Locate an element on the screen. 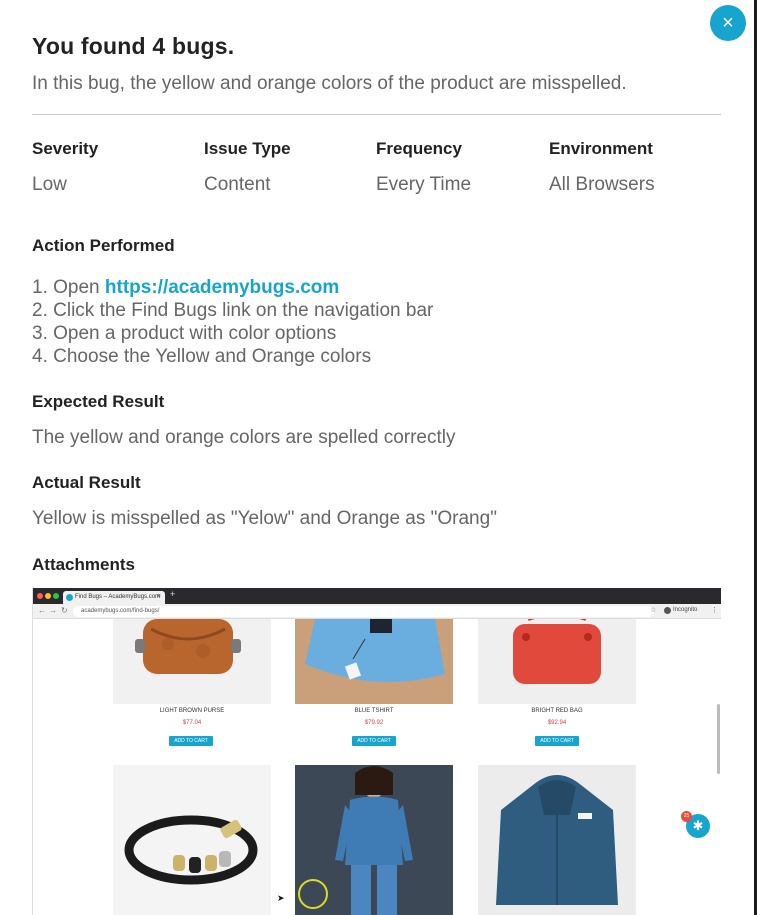 The width and height of the screenshot is (757, 915). click-indicator is located at coordinates (313, 894).